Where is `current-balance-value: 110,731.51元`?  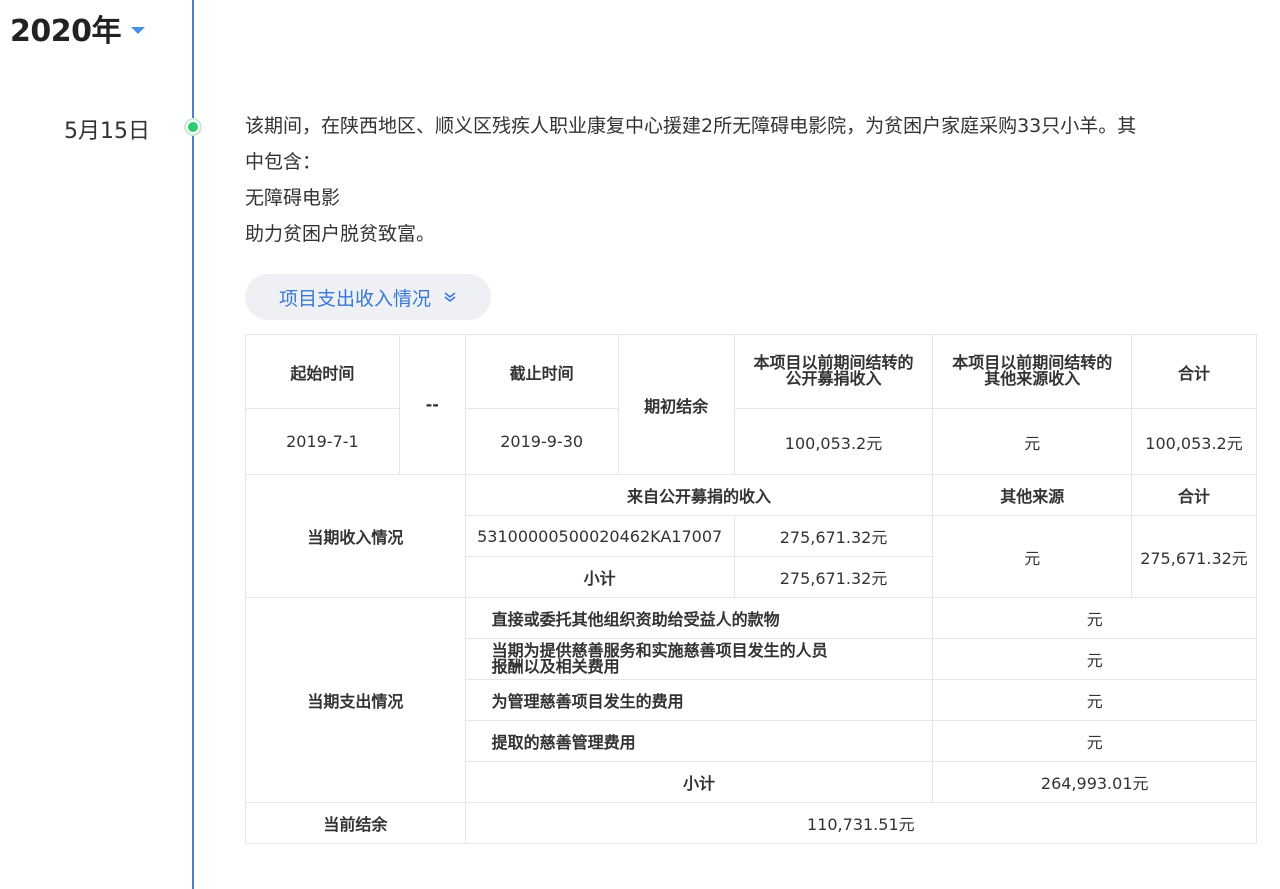 current-balance-value: 110,731.51元 is located at coordinates (861, 823).